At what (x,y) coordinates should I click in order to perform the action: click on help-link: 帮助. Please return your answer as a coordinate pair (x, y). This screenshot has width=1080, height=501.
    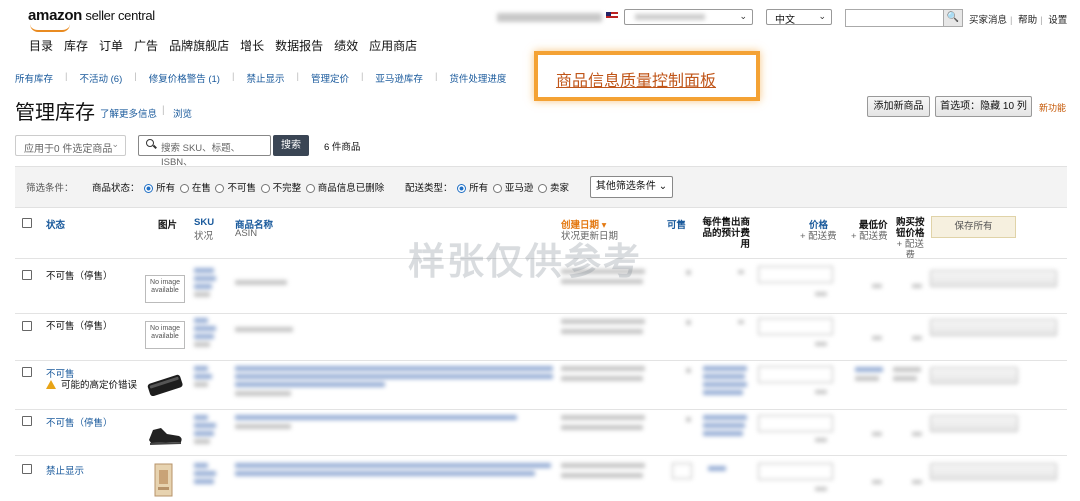
    Looking at the image, I should click on (1027, 20).